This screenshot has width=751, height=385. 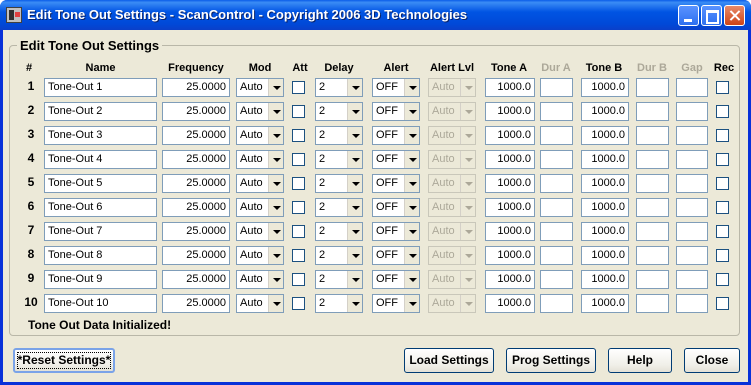 What do you see at coordinates (100, 183) in the screenshot?
I see `name-field: Tone-Out 5` at bounding box center [100, 183].